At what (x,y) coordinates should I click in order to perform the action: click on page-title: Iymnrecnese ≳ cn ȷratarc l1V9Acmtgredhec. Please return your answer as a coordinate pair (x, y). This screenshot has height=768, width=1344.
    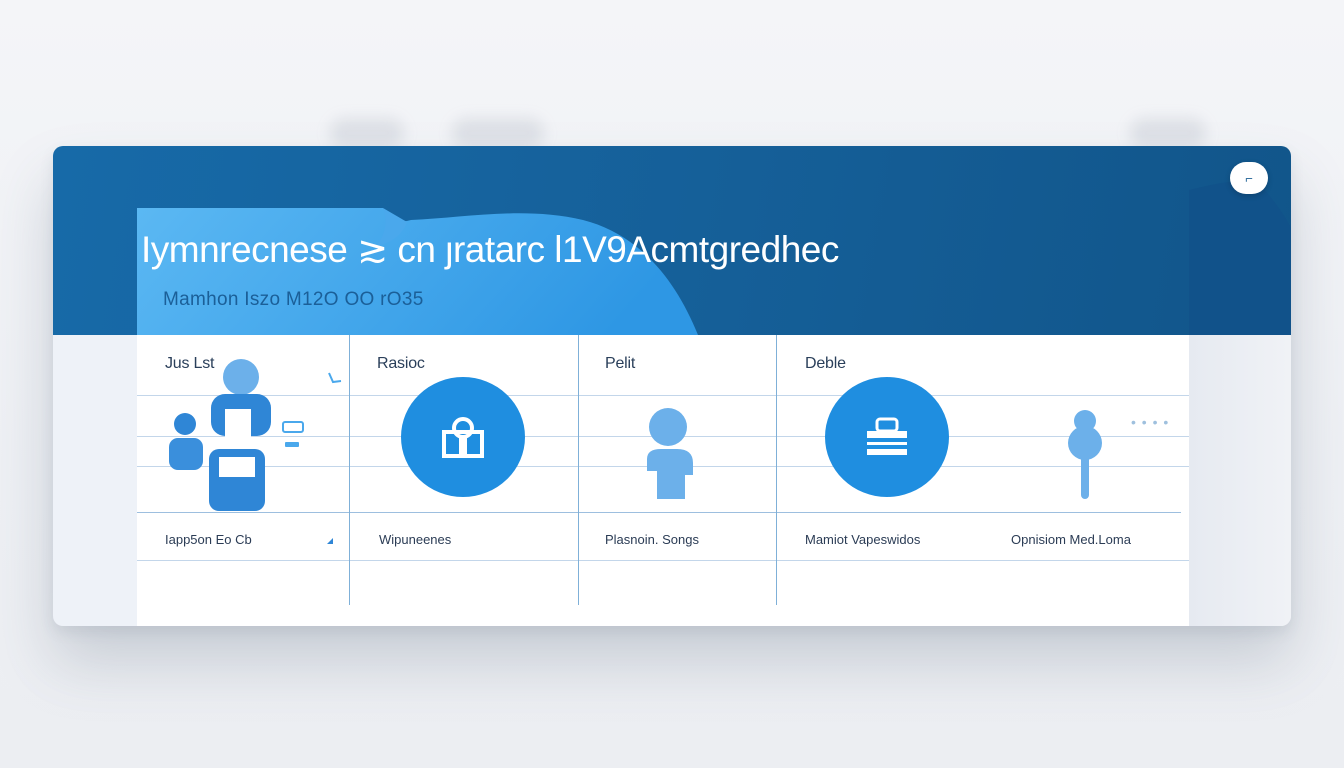
    Looking at the image, I should click on (490, 249).